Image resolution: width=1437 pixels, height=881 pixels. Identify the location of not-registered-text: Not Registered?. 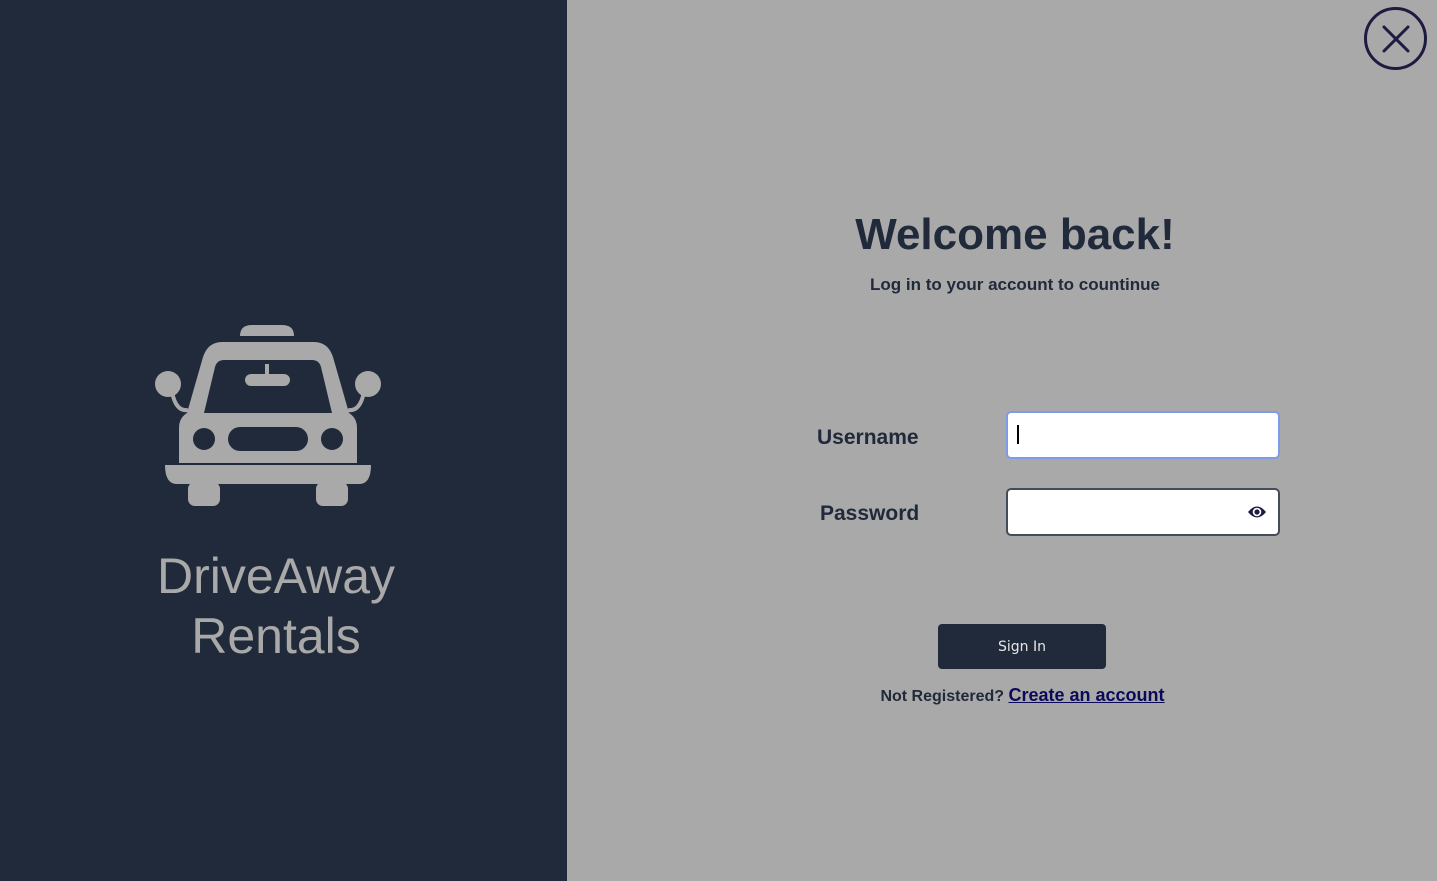
(942, 696).